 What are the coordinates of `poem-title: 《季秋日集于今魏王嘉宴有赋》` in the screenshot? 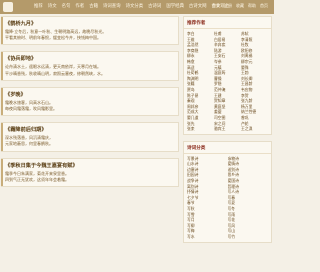 It's located at (89, 165).